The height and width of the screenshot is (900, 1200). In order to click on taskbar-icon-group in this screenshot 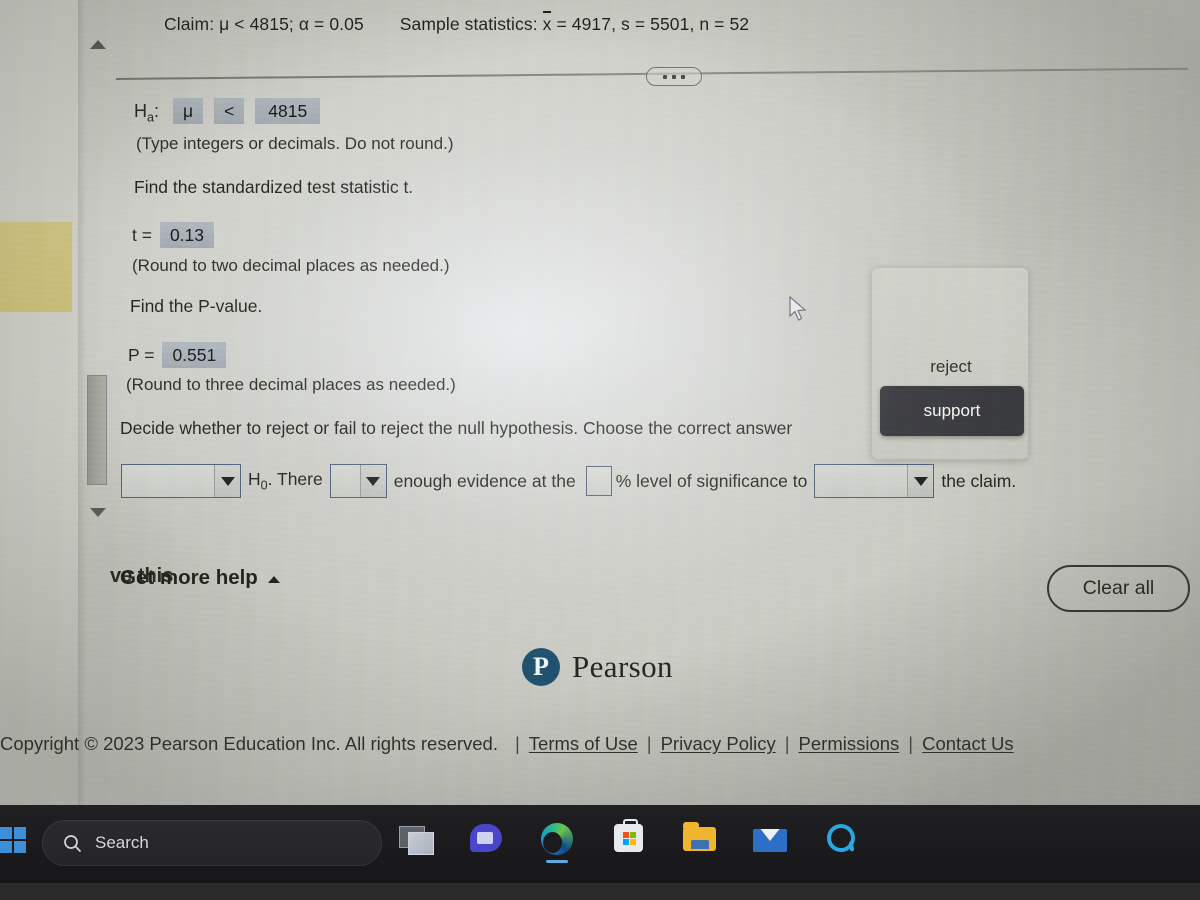, I will do `click(628, 841)`.